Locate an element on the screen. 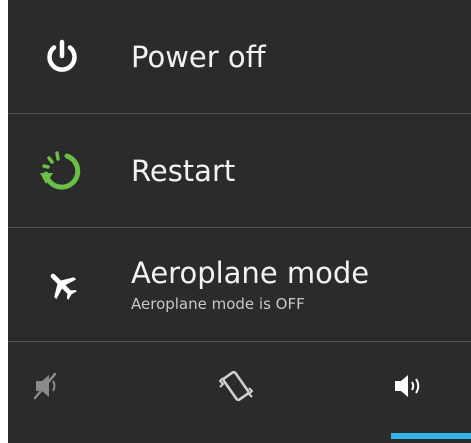  speaker-muted-icon is located at coordinates (48, 388).